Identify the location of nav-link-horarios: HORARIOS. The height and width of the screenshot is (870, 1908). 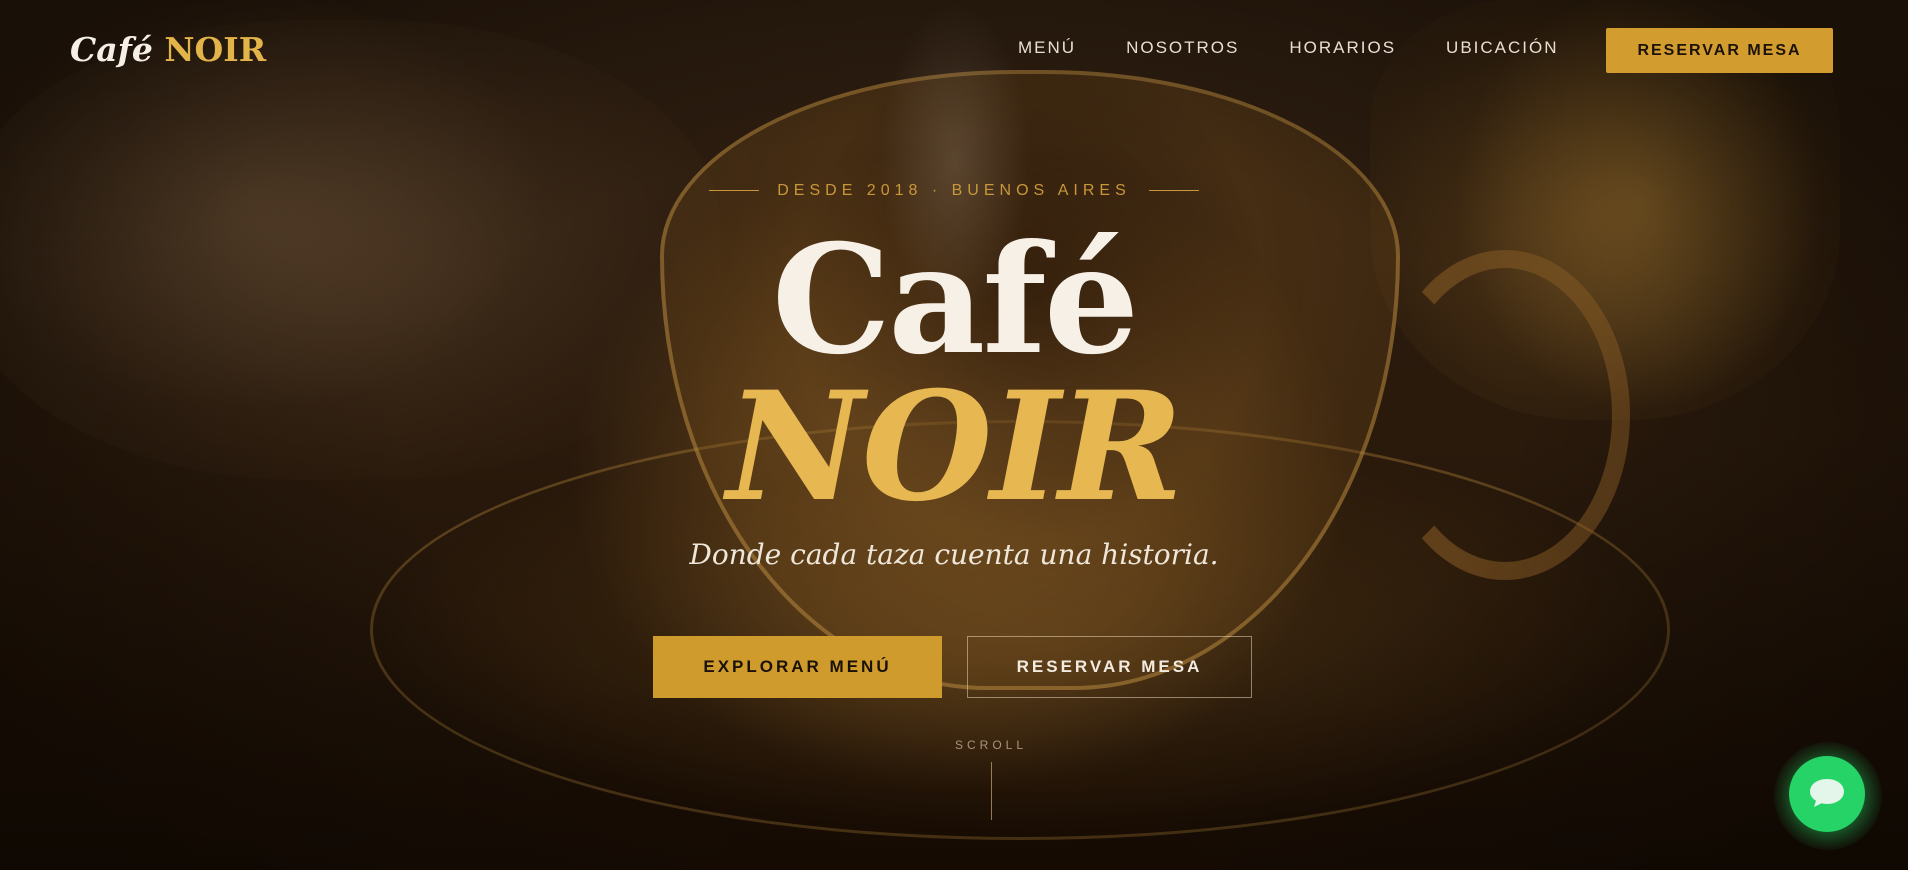
(1342, 48).